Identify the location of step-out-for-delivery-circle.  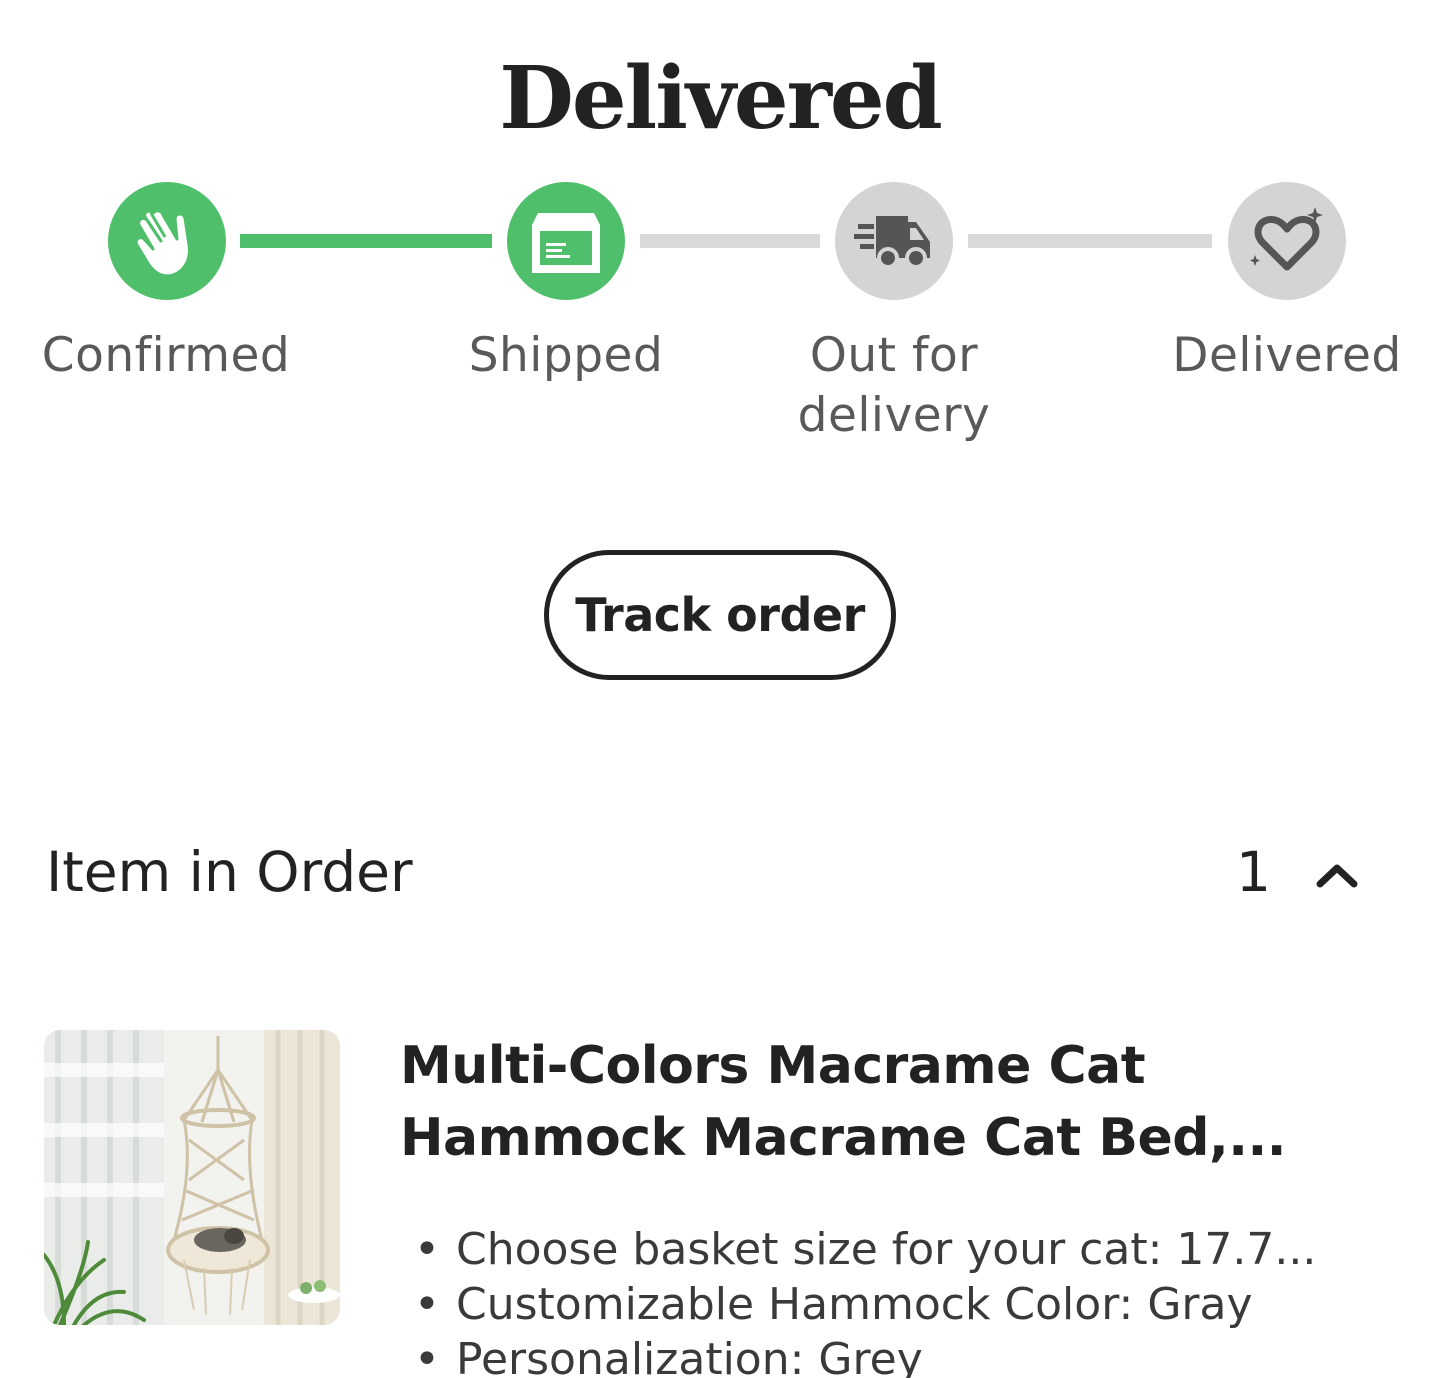
(894, 241).